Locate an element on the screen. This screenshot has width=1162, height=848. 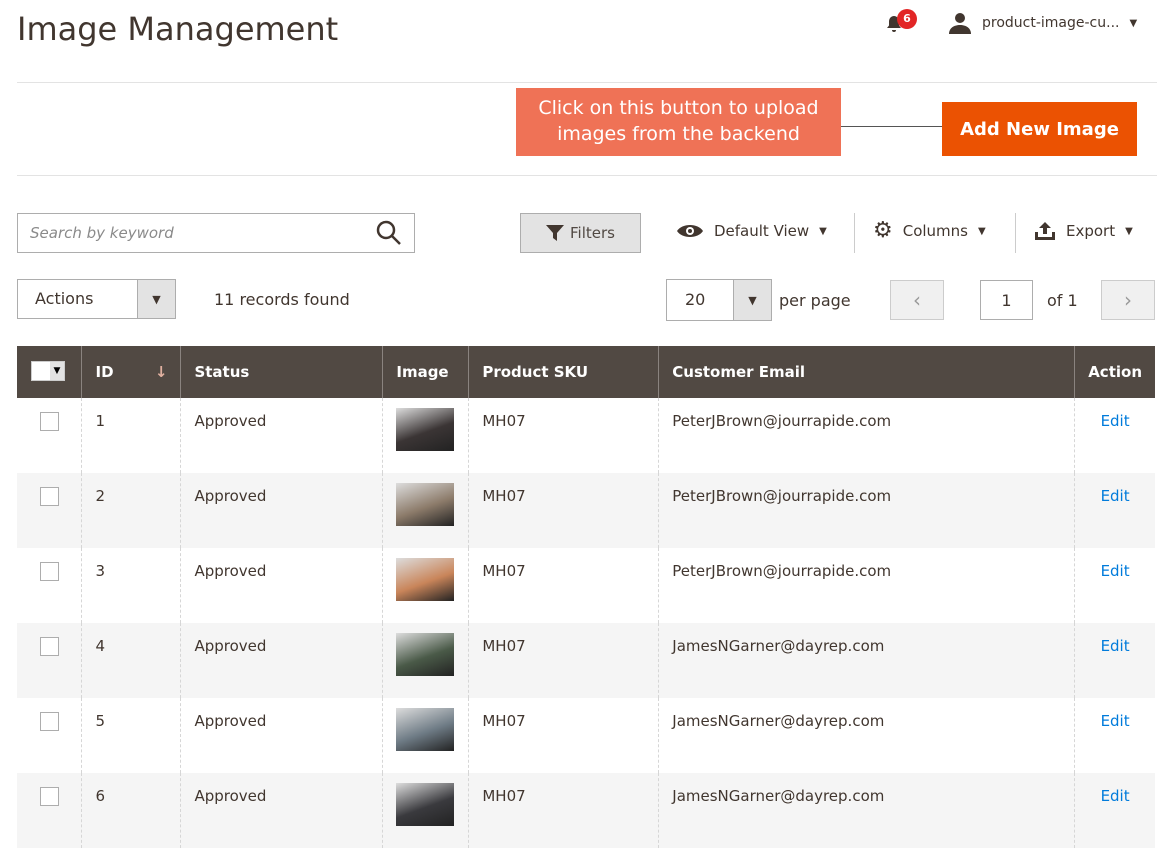
view-label: Default View is located at coordinates (762, 231).